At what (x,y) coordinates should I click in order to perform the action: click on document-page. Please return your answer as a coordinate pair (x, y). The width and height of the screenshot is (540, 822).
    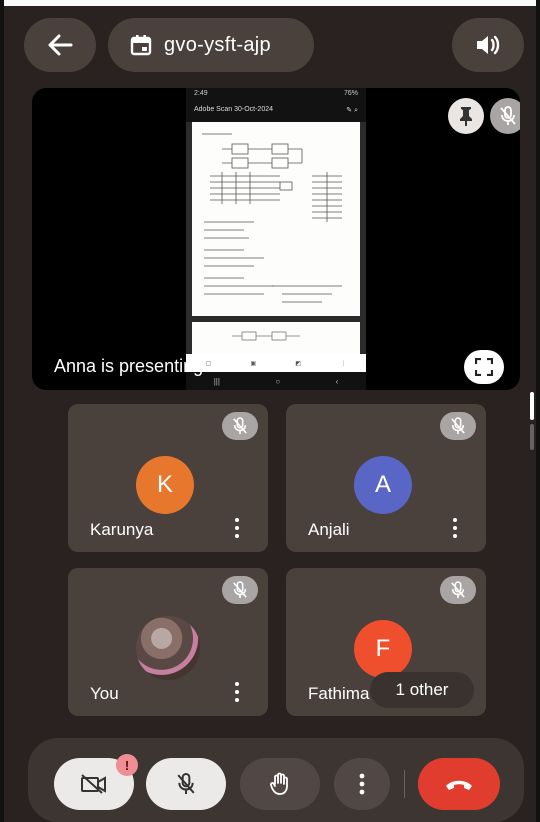
    Looking at the image, I should click on (276, 219).